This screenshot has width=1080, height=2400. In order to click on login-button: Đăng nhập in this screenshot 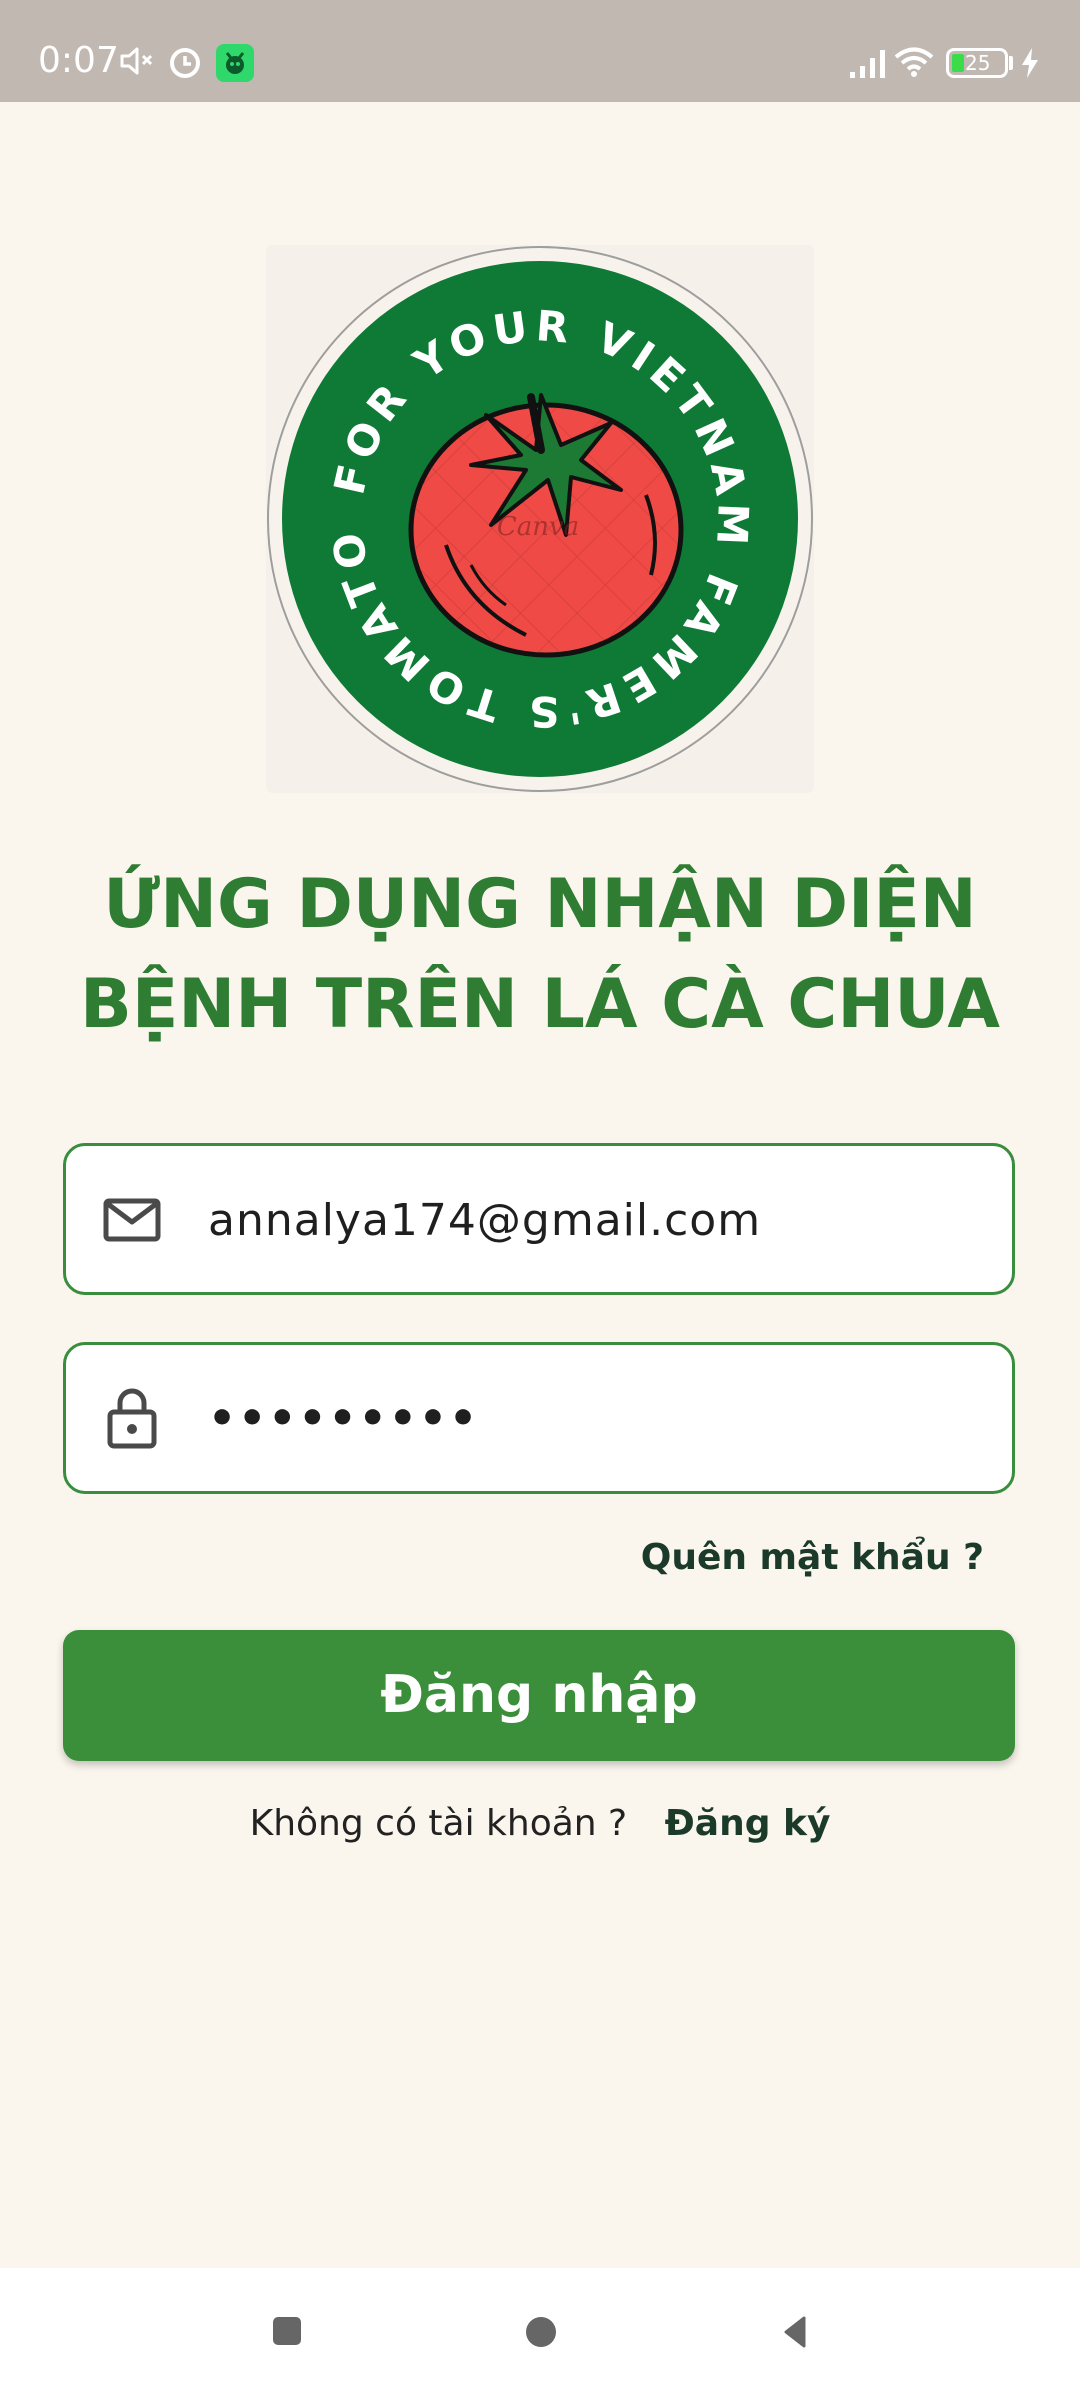, I will do `click(539, 1695)`.